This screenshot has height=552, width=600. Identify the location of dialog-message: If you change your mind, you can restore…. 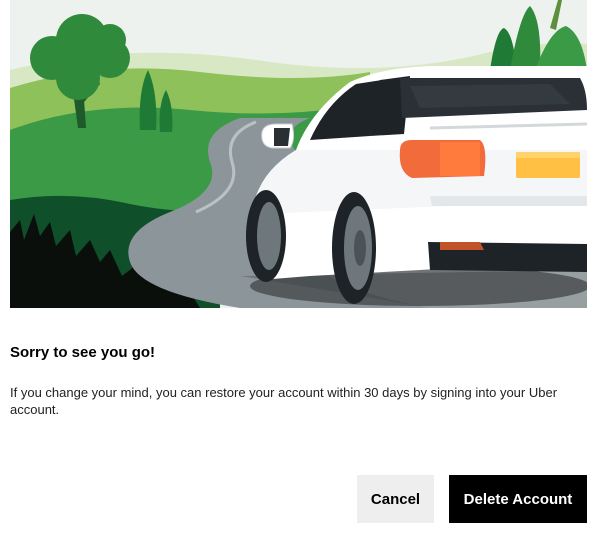
(284, 401).